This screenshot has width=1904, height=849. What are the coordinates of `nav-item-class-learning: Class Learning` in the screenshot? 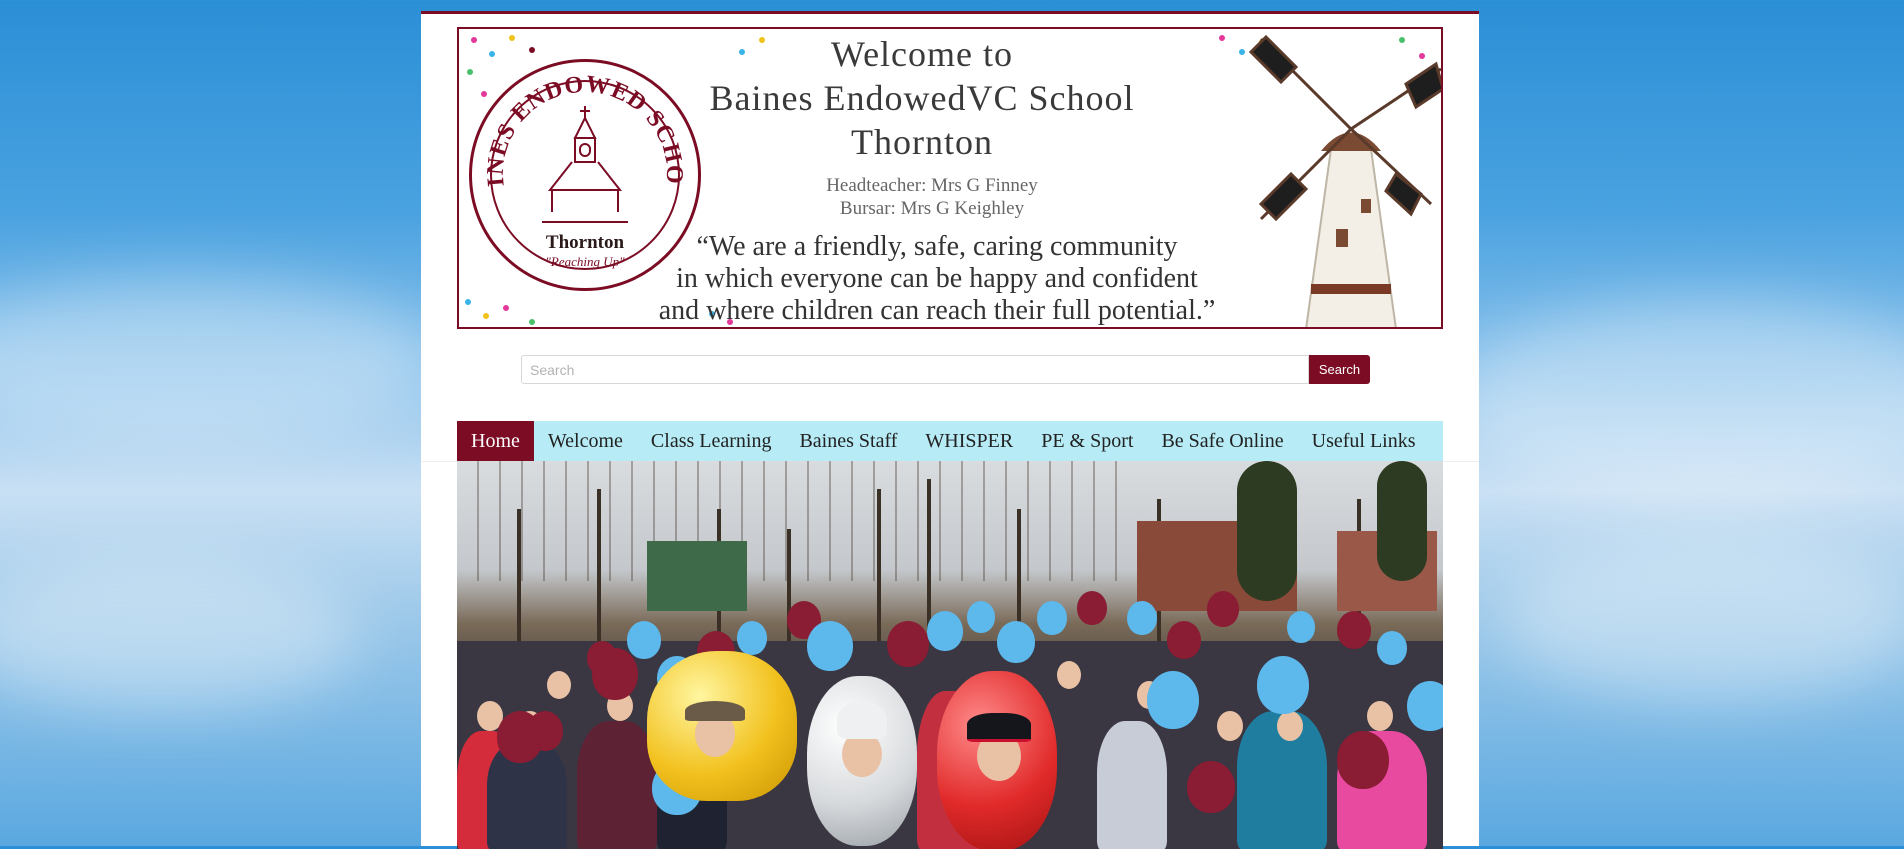 It's located at (711, 441).